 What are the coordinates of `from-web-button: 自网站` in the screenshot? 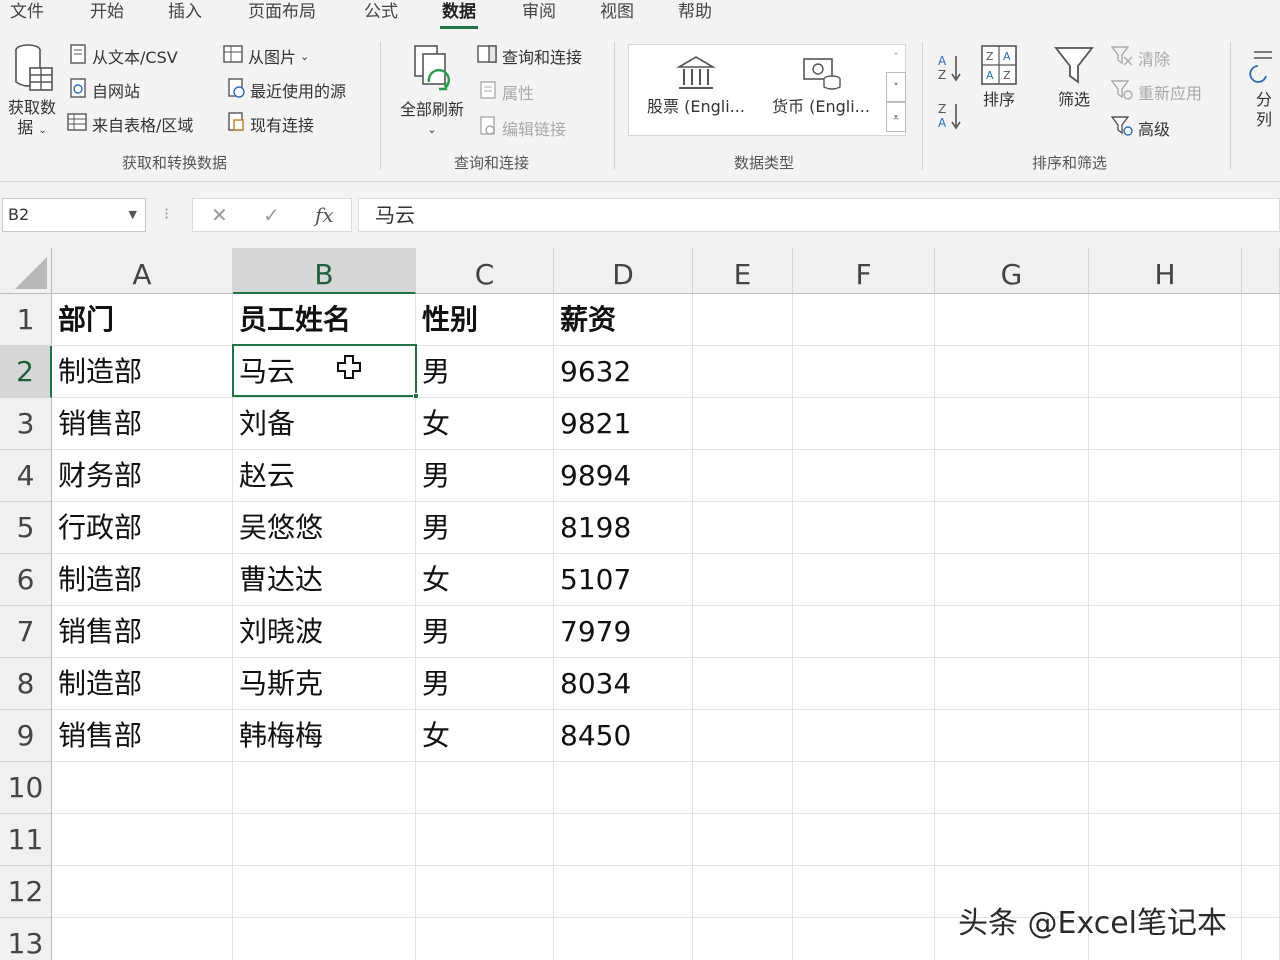 It's located at (104, 90).